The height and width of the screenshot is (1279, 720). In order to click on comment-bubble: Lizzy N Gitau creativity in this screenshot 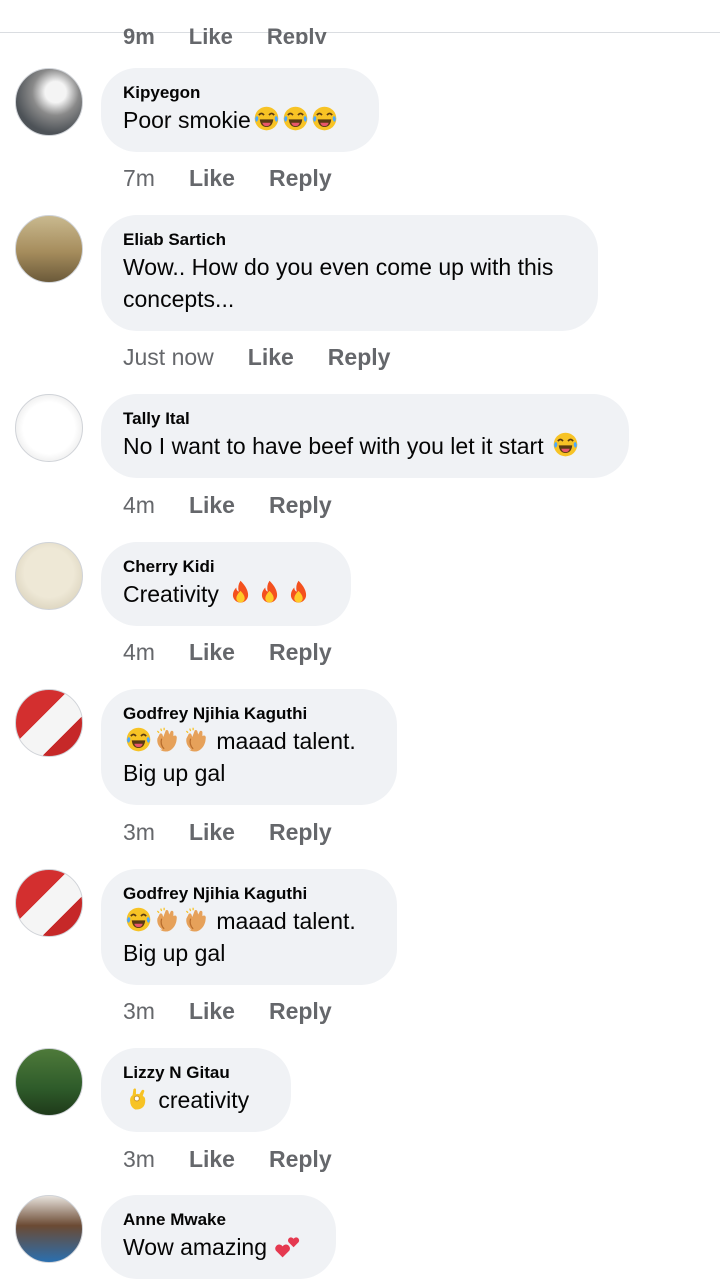, I will do `click(196, 1090)`.